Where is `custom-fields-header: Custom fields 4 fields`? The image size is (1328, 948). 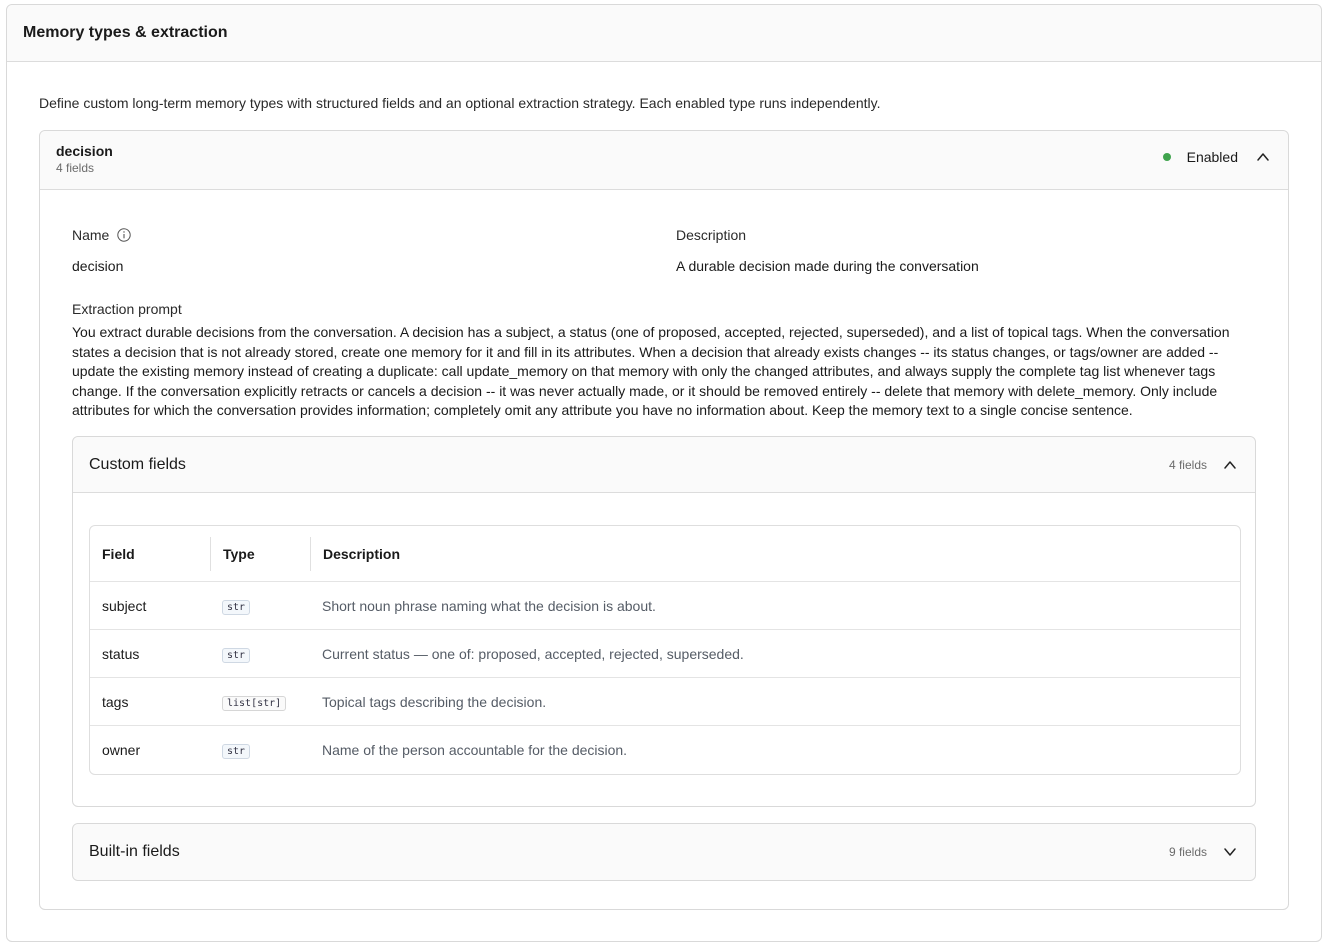
custom-fields-header: Custom fields 4 fields is located at coordinates (664, 465).